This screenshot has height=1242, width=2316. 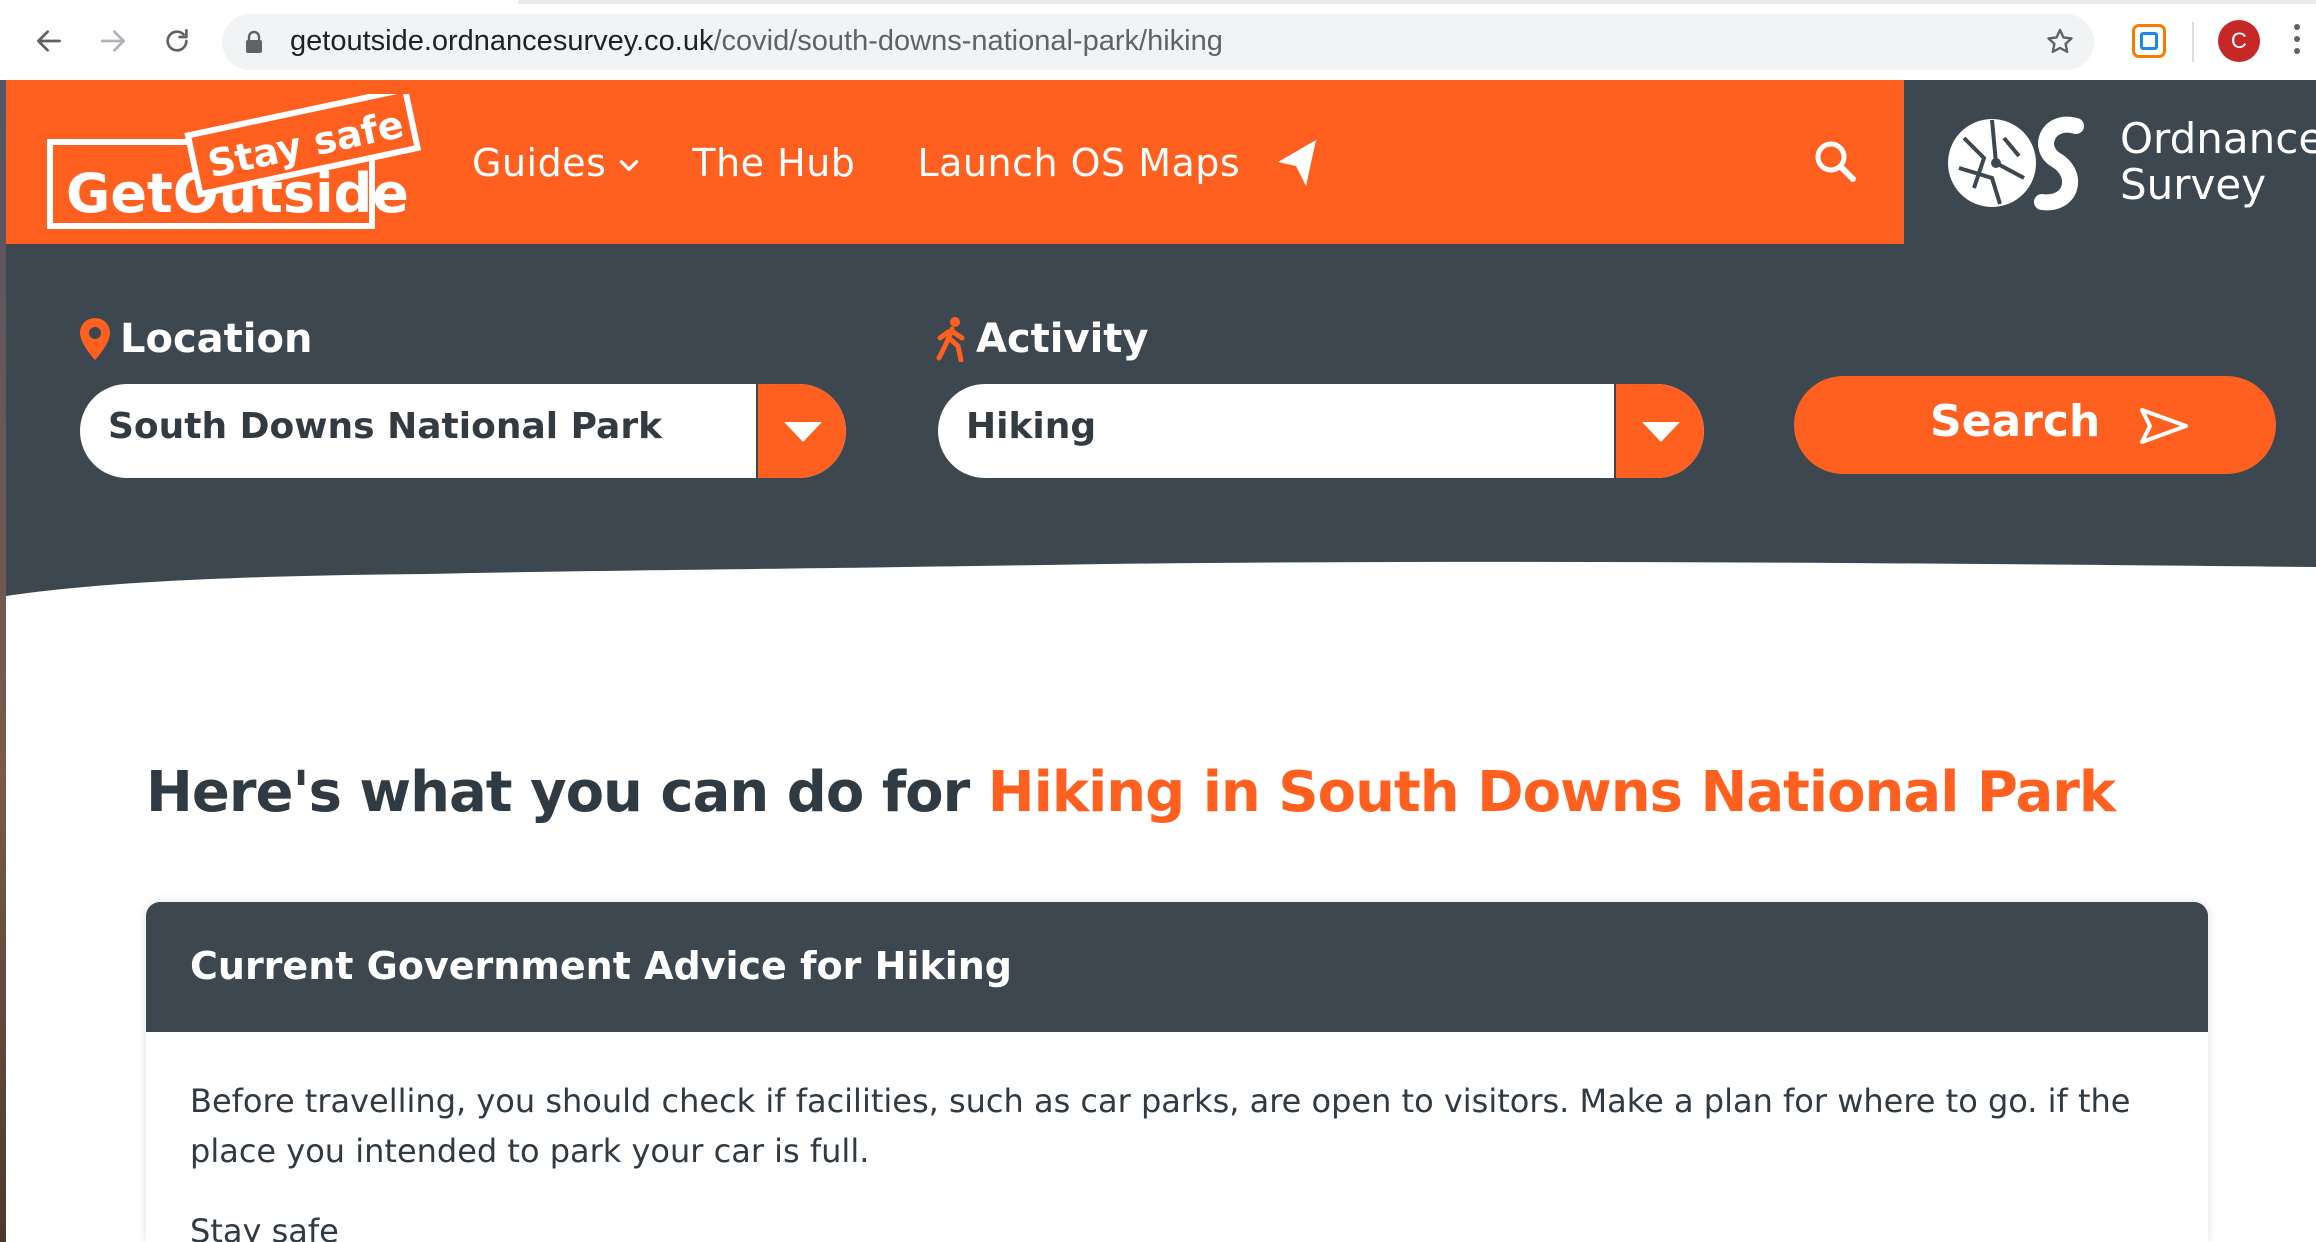 I want to click on reload-button, so click(x=177, y=41).